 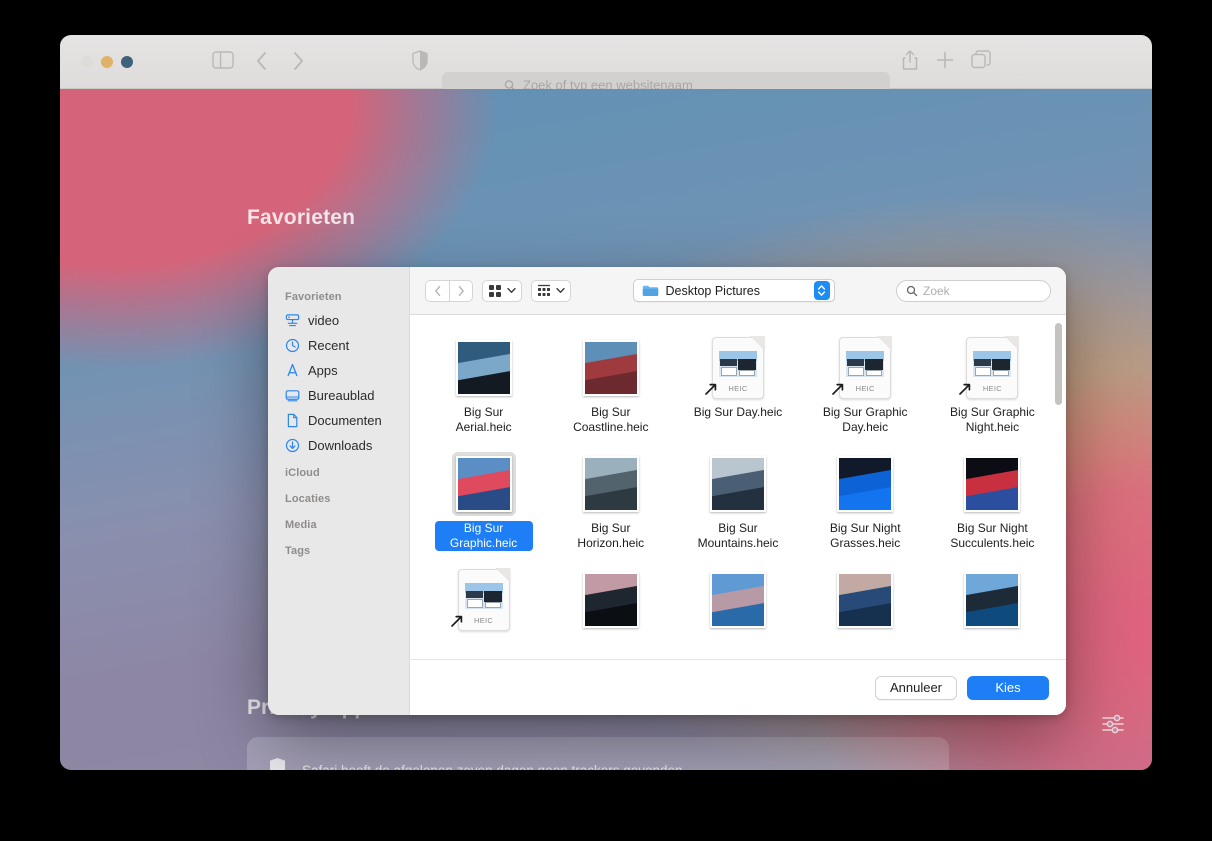 I want to click on file-label: Big Sur Night Succulents.heic, so click(x=992, y=535).